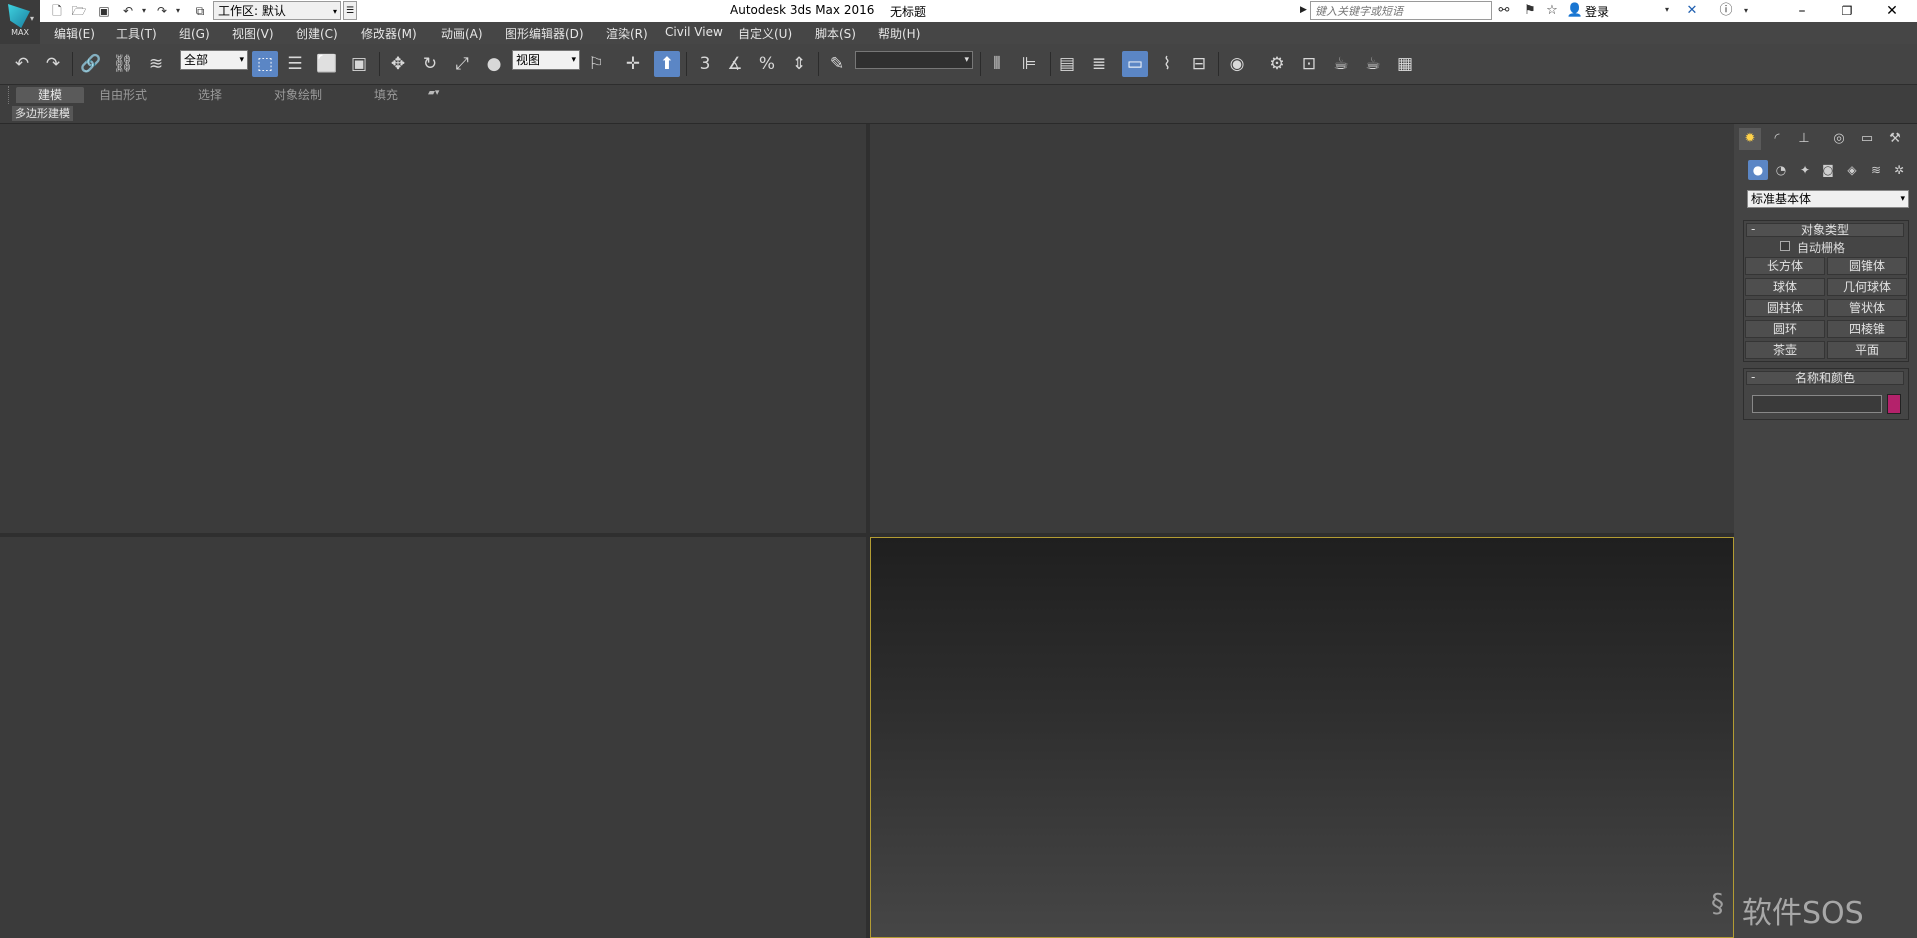 This screenshot has width=1917, height=938. Describe the element at coordinates (398, 64) in the screenshot. I see `select-and-move-icon: ✥` at that location.